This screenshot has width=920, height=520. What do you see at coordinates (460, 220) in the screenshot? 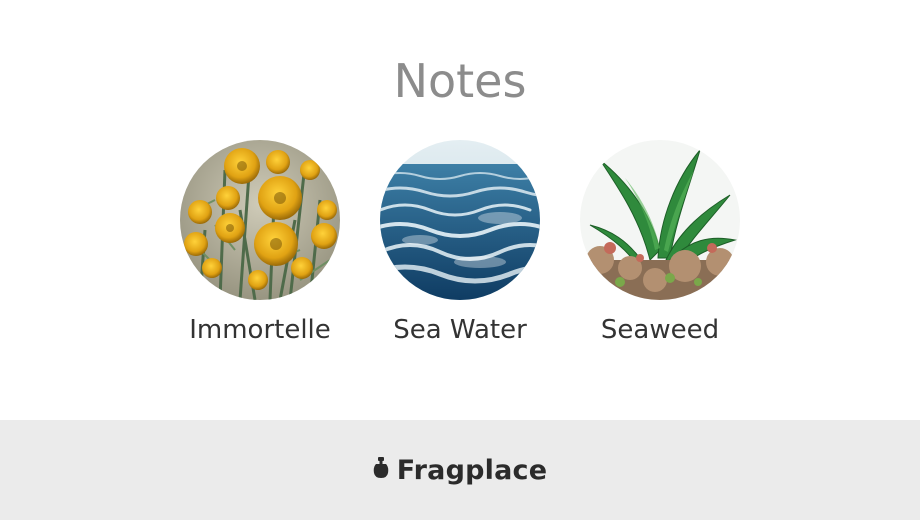
I see `sea-water-image` at bounding box center [460, 220].